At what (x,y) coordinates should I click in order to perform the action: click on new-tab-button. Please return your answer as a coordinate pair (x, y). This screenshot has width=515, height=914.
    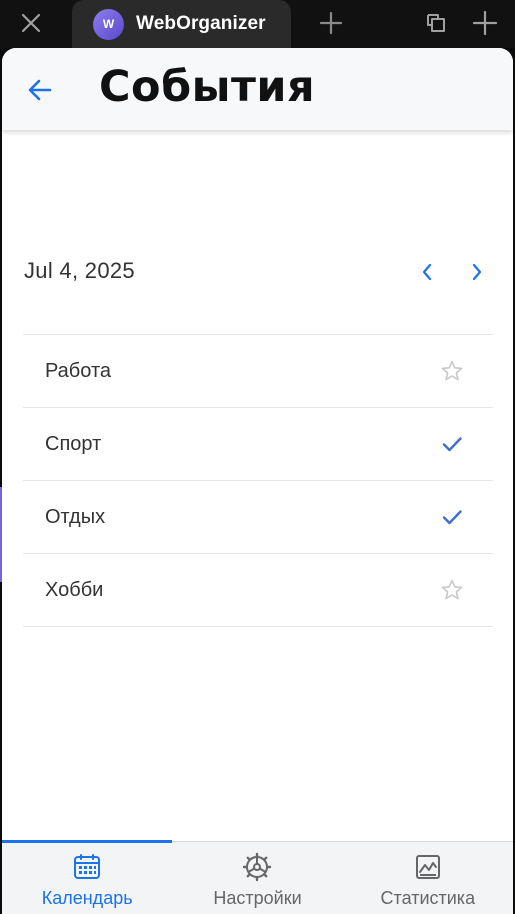
    Looking at the image, I should click on (331, 23).